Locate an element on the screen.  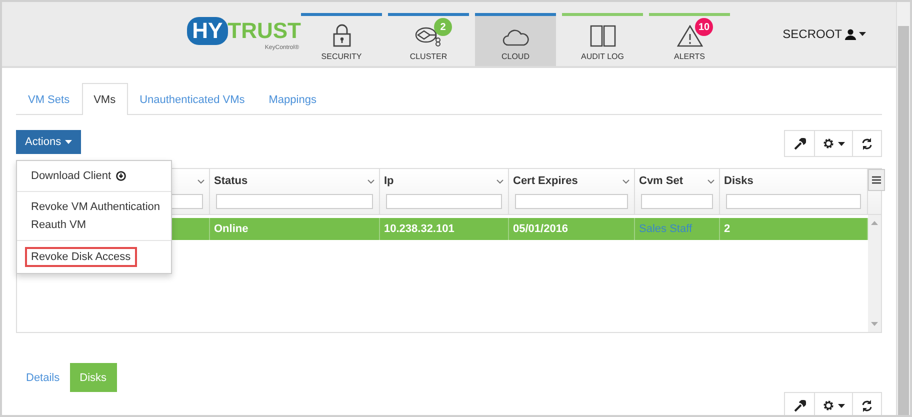
menu-button is located at coordinates (876, 180).